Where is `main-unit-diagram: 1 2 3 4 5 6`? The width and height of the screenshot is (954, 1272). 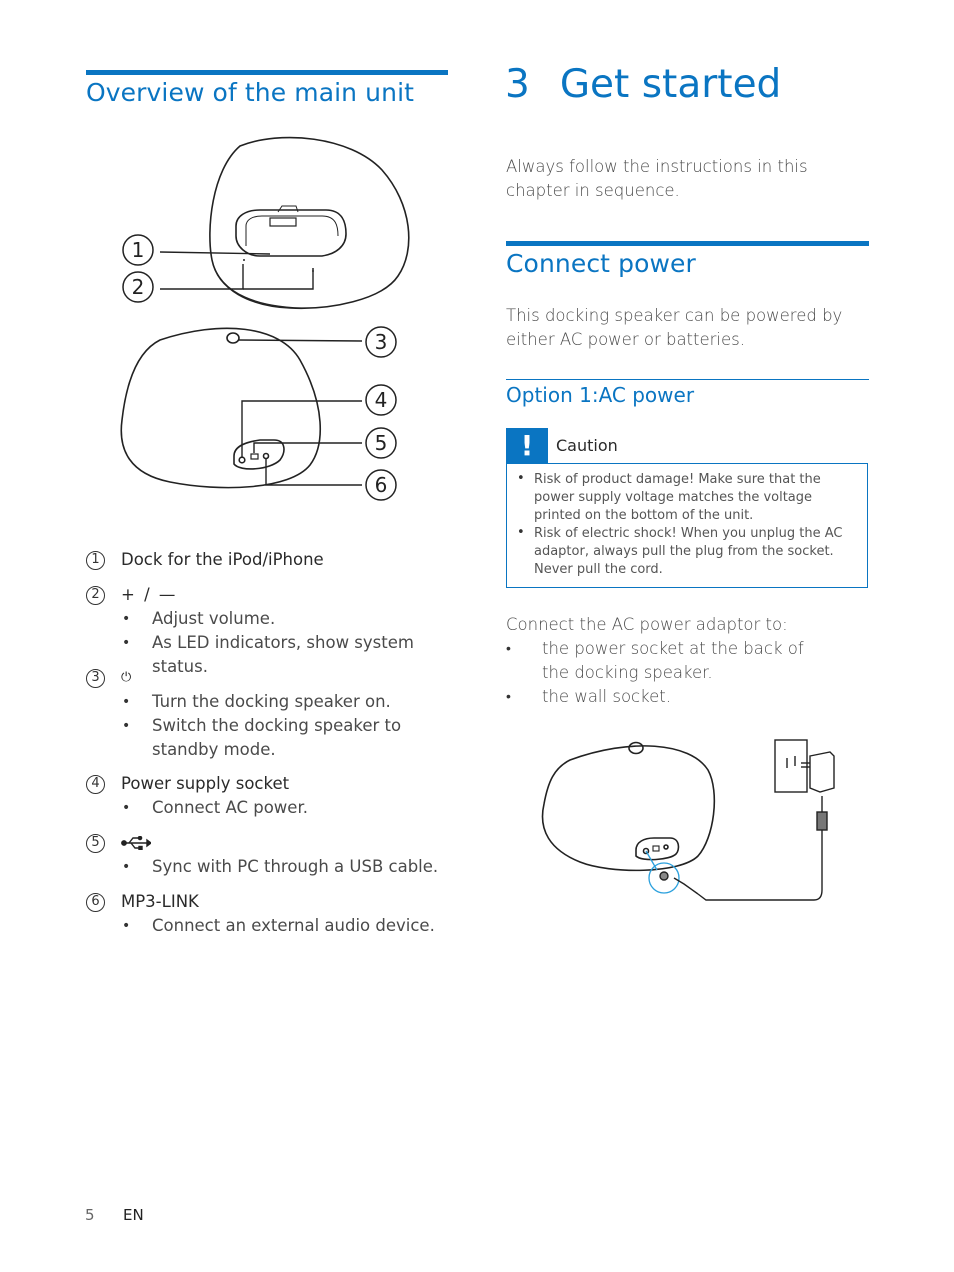
main-unit-diagram: 1 2 3 4 5 6 is located at coordinates (265, 318).